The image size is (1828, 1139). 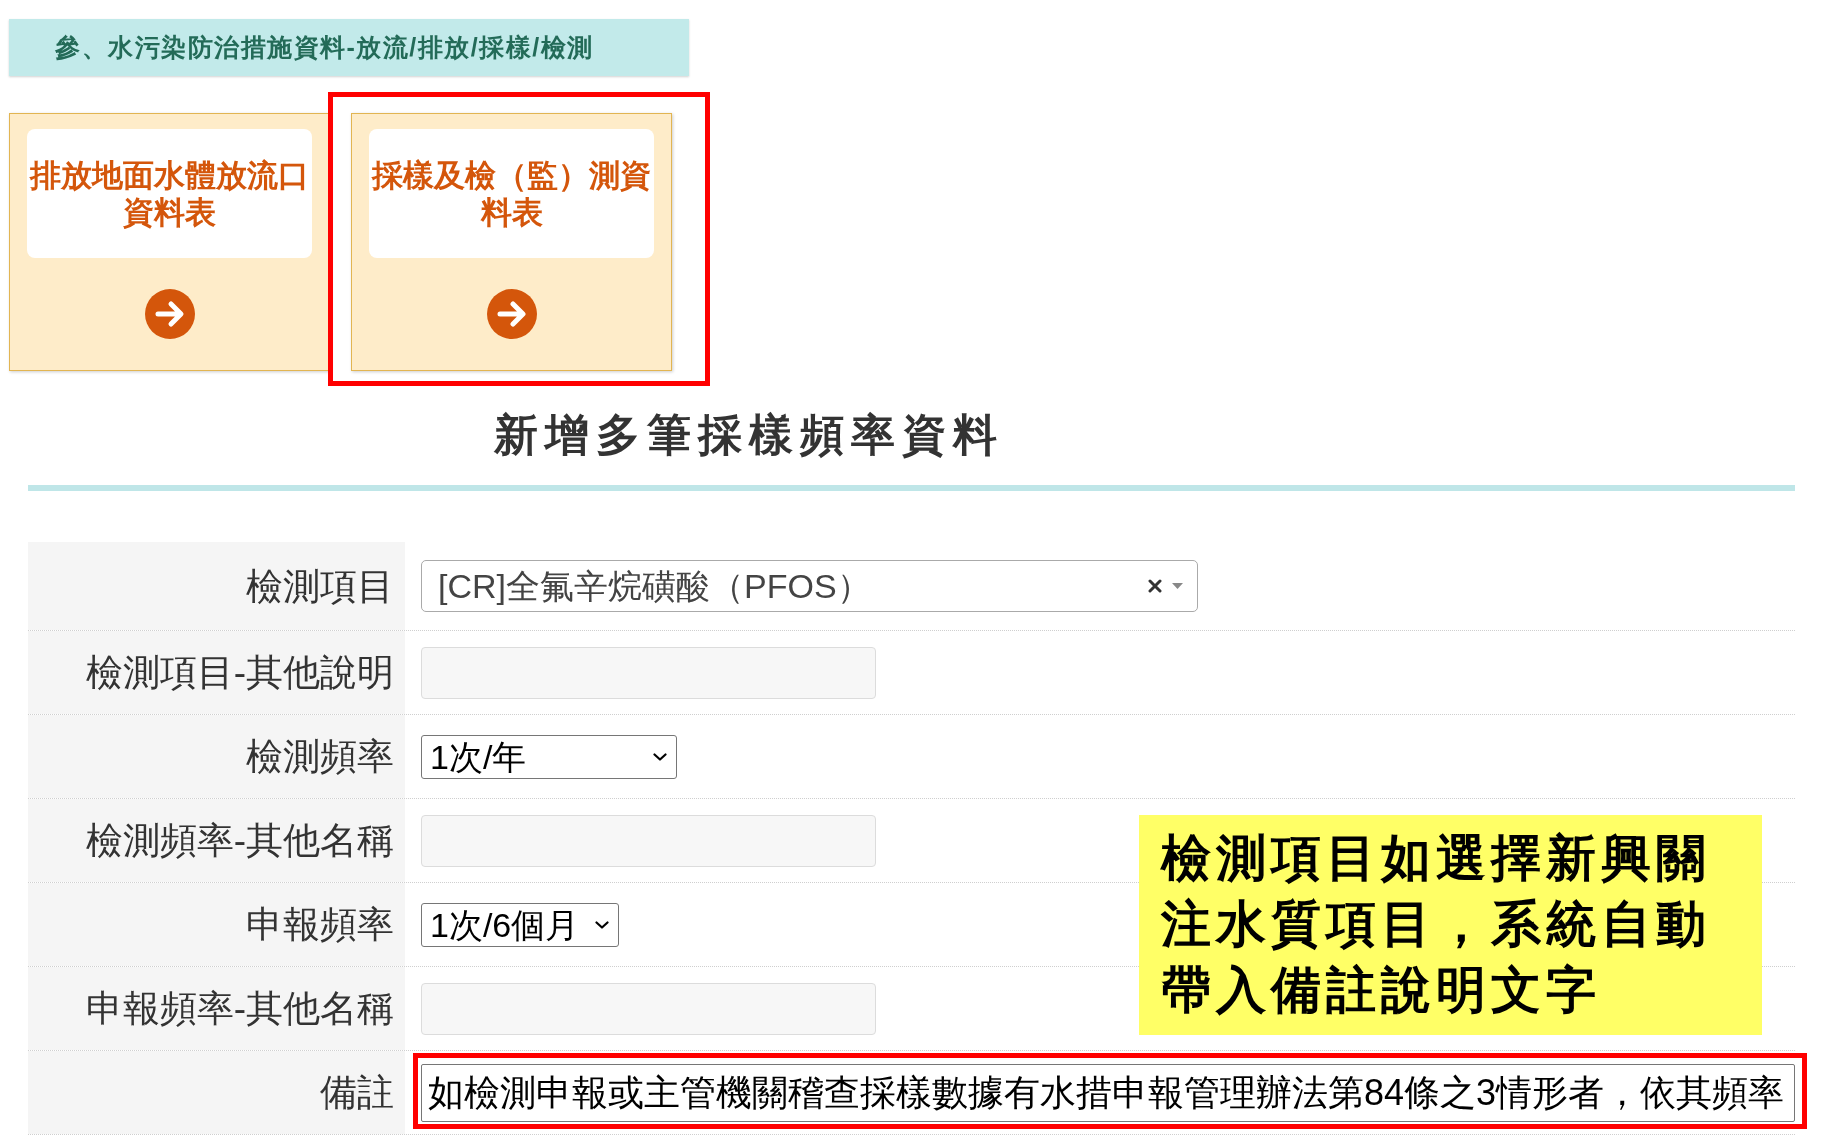 I want to click on table-link-card: 採樣及檢（監）測資料表, so click(x=511, y=242).